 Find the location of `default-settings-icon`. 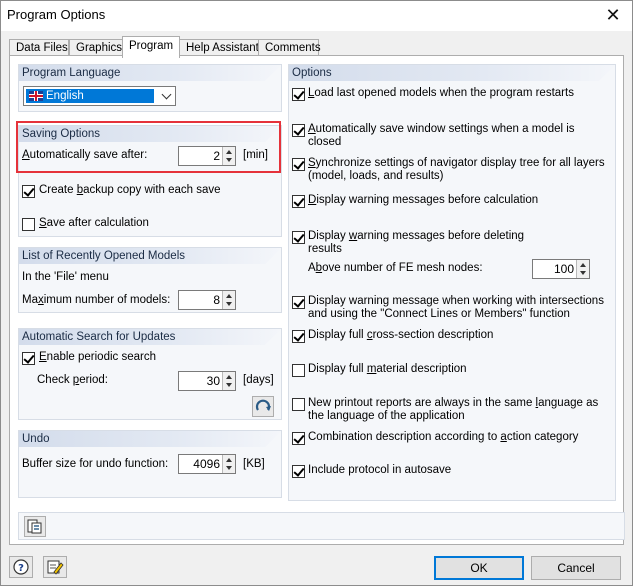

default-settings-icon is located at coordinates (34, 526).